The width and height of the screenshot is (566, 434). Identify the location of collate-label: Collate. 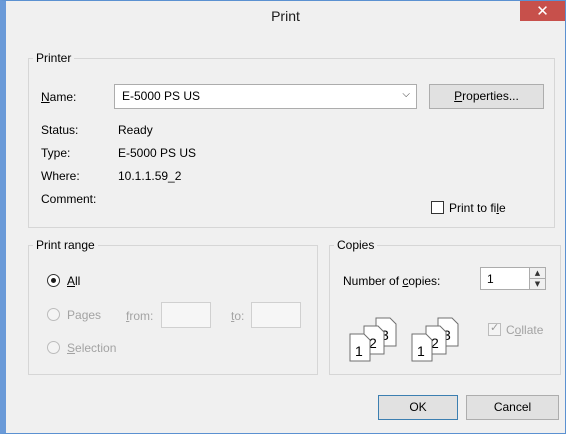
(525, 330).